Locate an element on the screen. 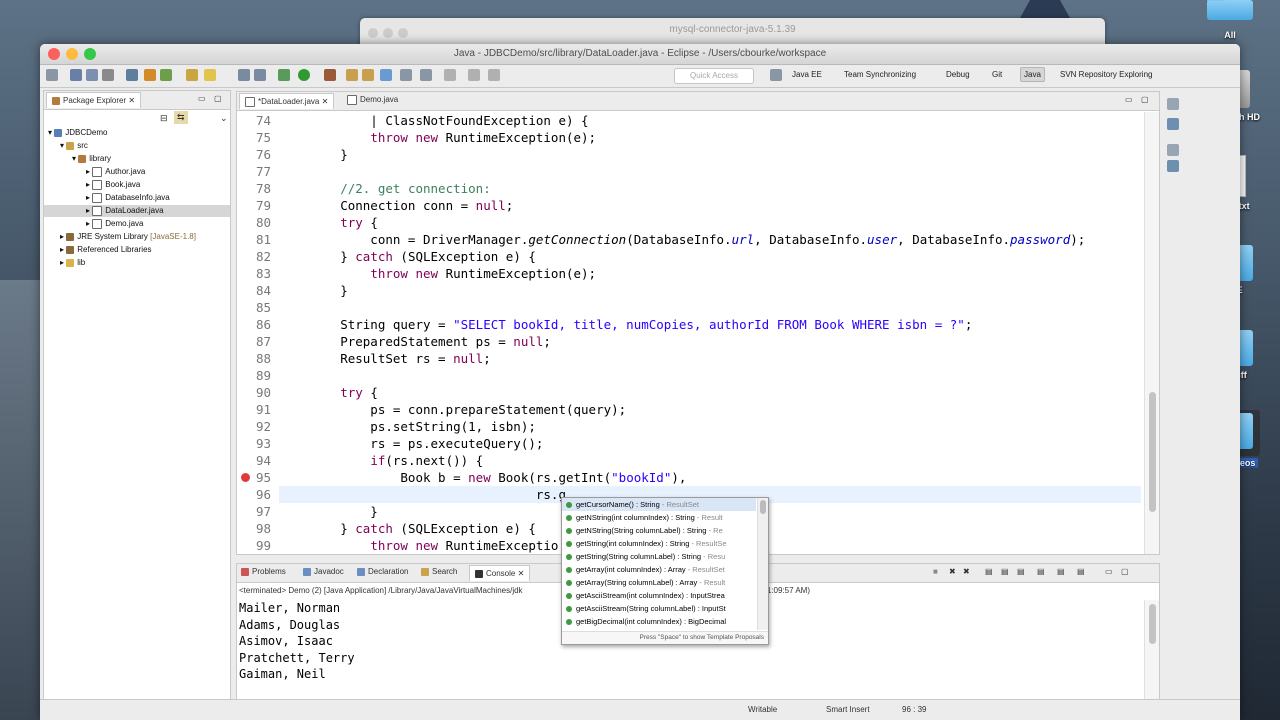 Image resolution: width=1280 pixels, height=720 pixels. show-on-output-icon: ▤ is located at coordinates (1021, 571).